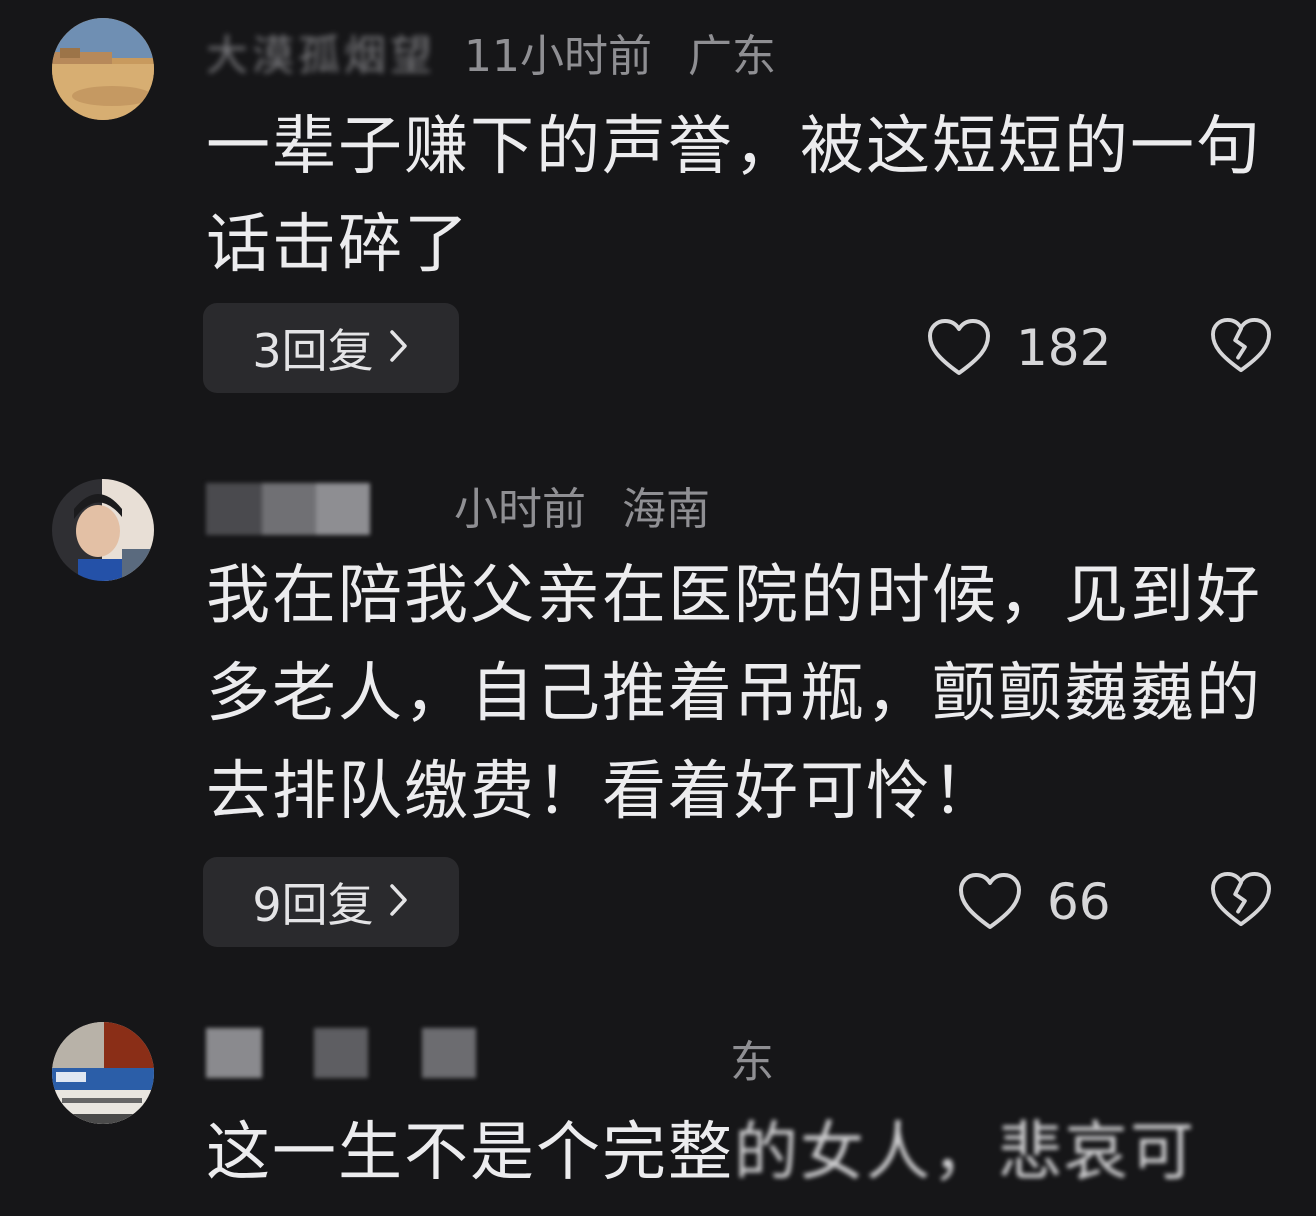 This screenshot has width=1316, height=1216. Describe the element at coordinates (1034, 902) in the screenshot. I see `like-button: 66` at that location.